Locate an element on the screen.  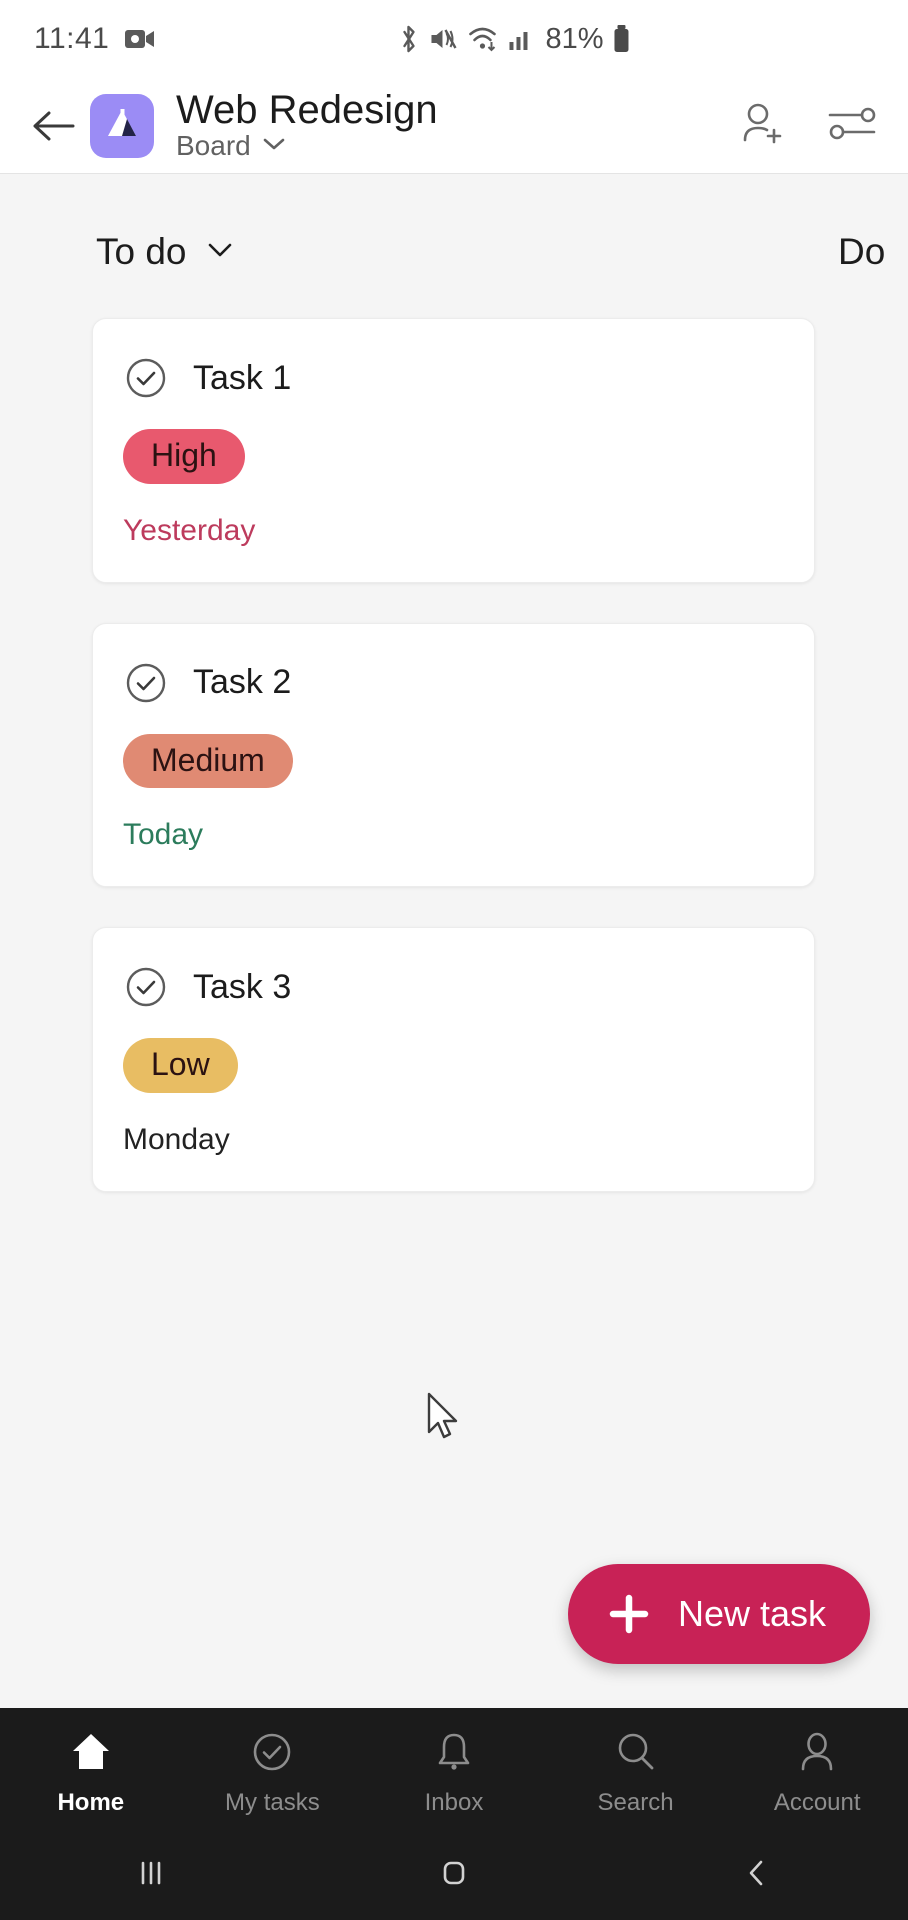
nav-label-search: Search is located at coordinates (635, 1802).